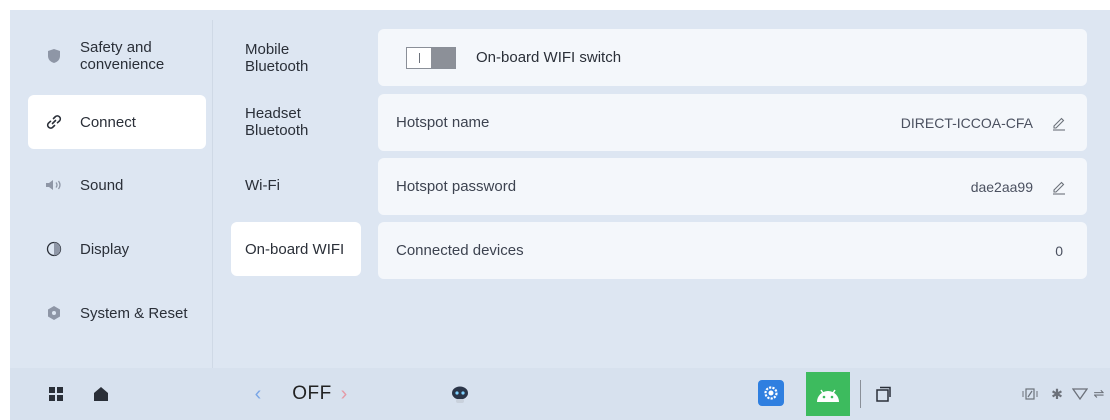 The width and height of the screenshot is (1110, 420). I want to click on link-icon, so click(54, 122).